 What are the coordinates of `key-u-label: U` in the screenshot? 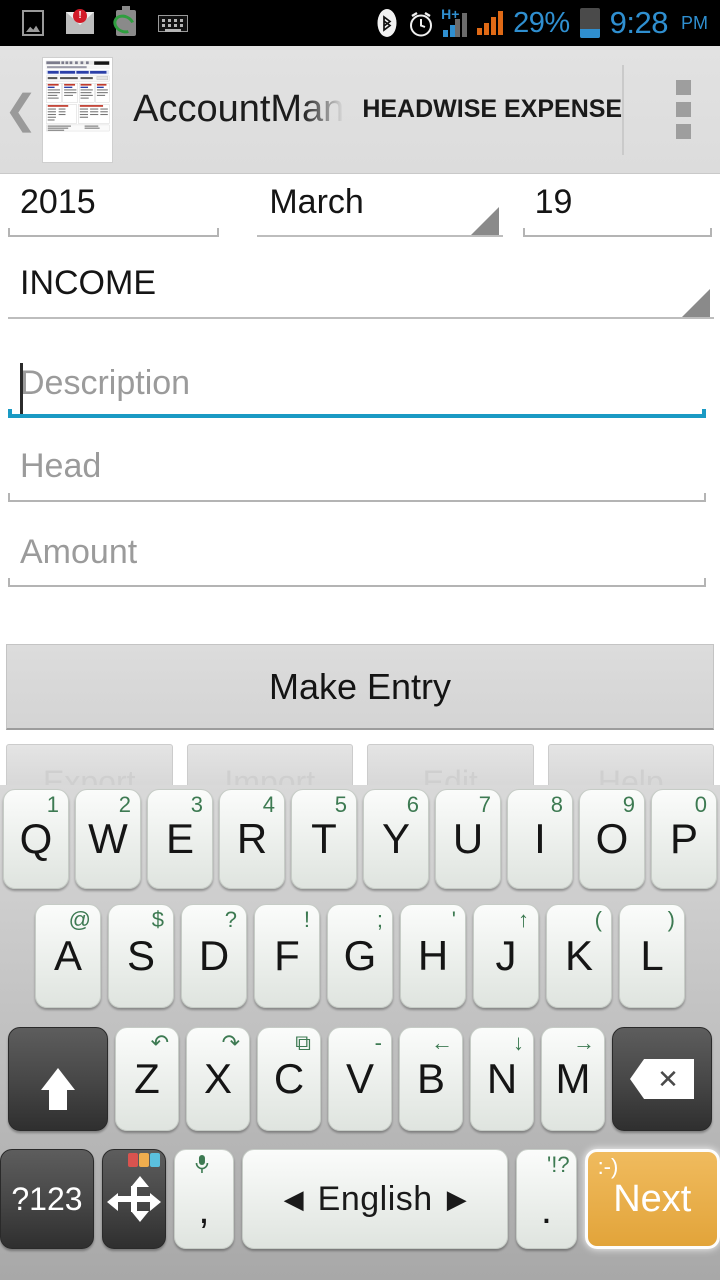 It's located at (468, 838).